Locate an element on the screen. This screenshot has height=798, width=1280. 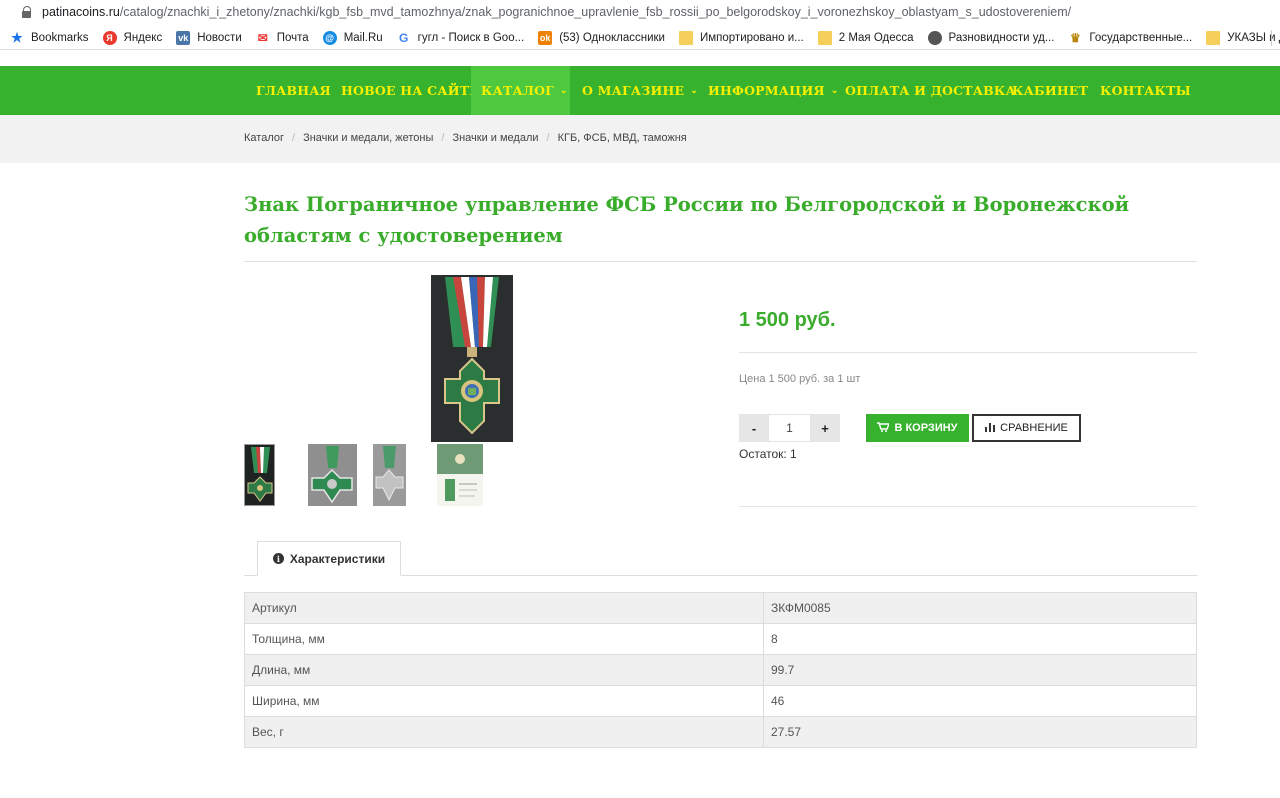
table-row: Толщина, мм 8 is located at coordinates (720, 639).